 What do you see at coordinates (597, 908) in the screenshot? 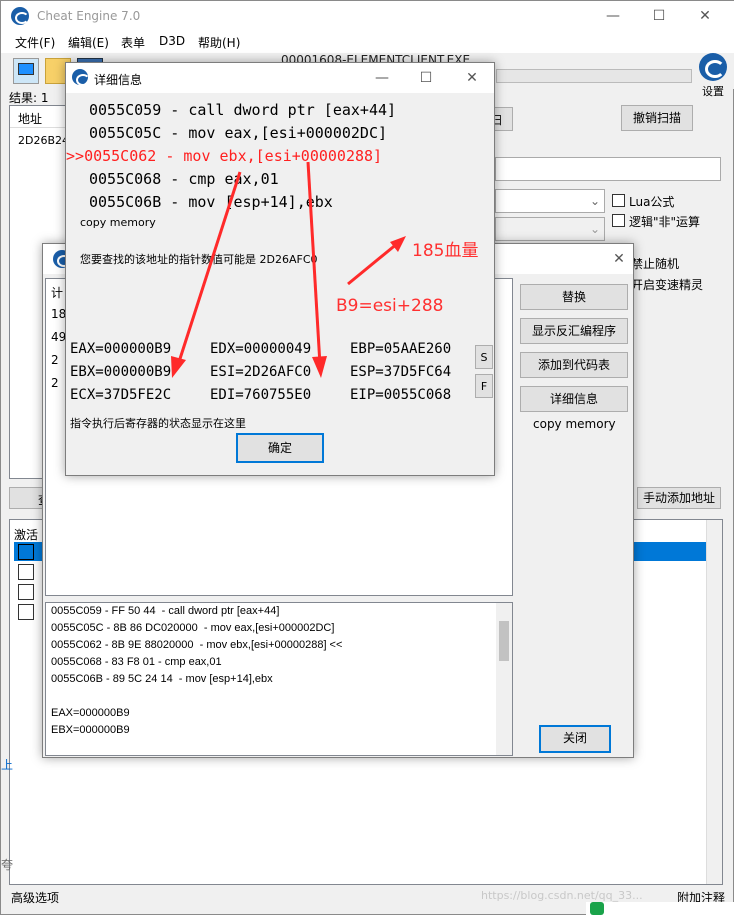
I see `tray-app-icon` at bounding box center [597, 908].